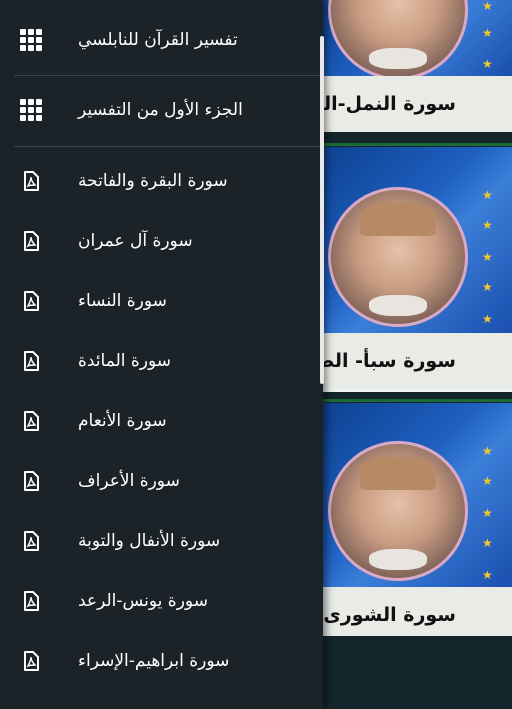  What do you see at coordinates (122, 301) in the screenshot?
I see `drawer-item-label: سورة النساء` at bounding box center [122, 301].